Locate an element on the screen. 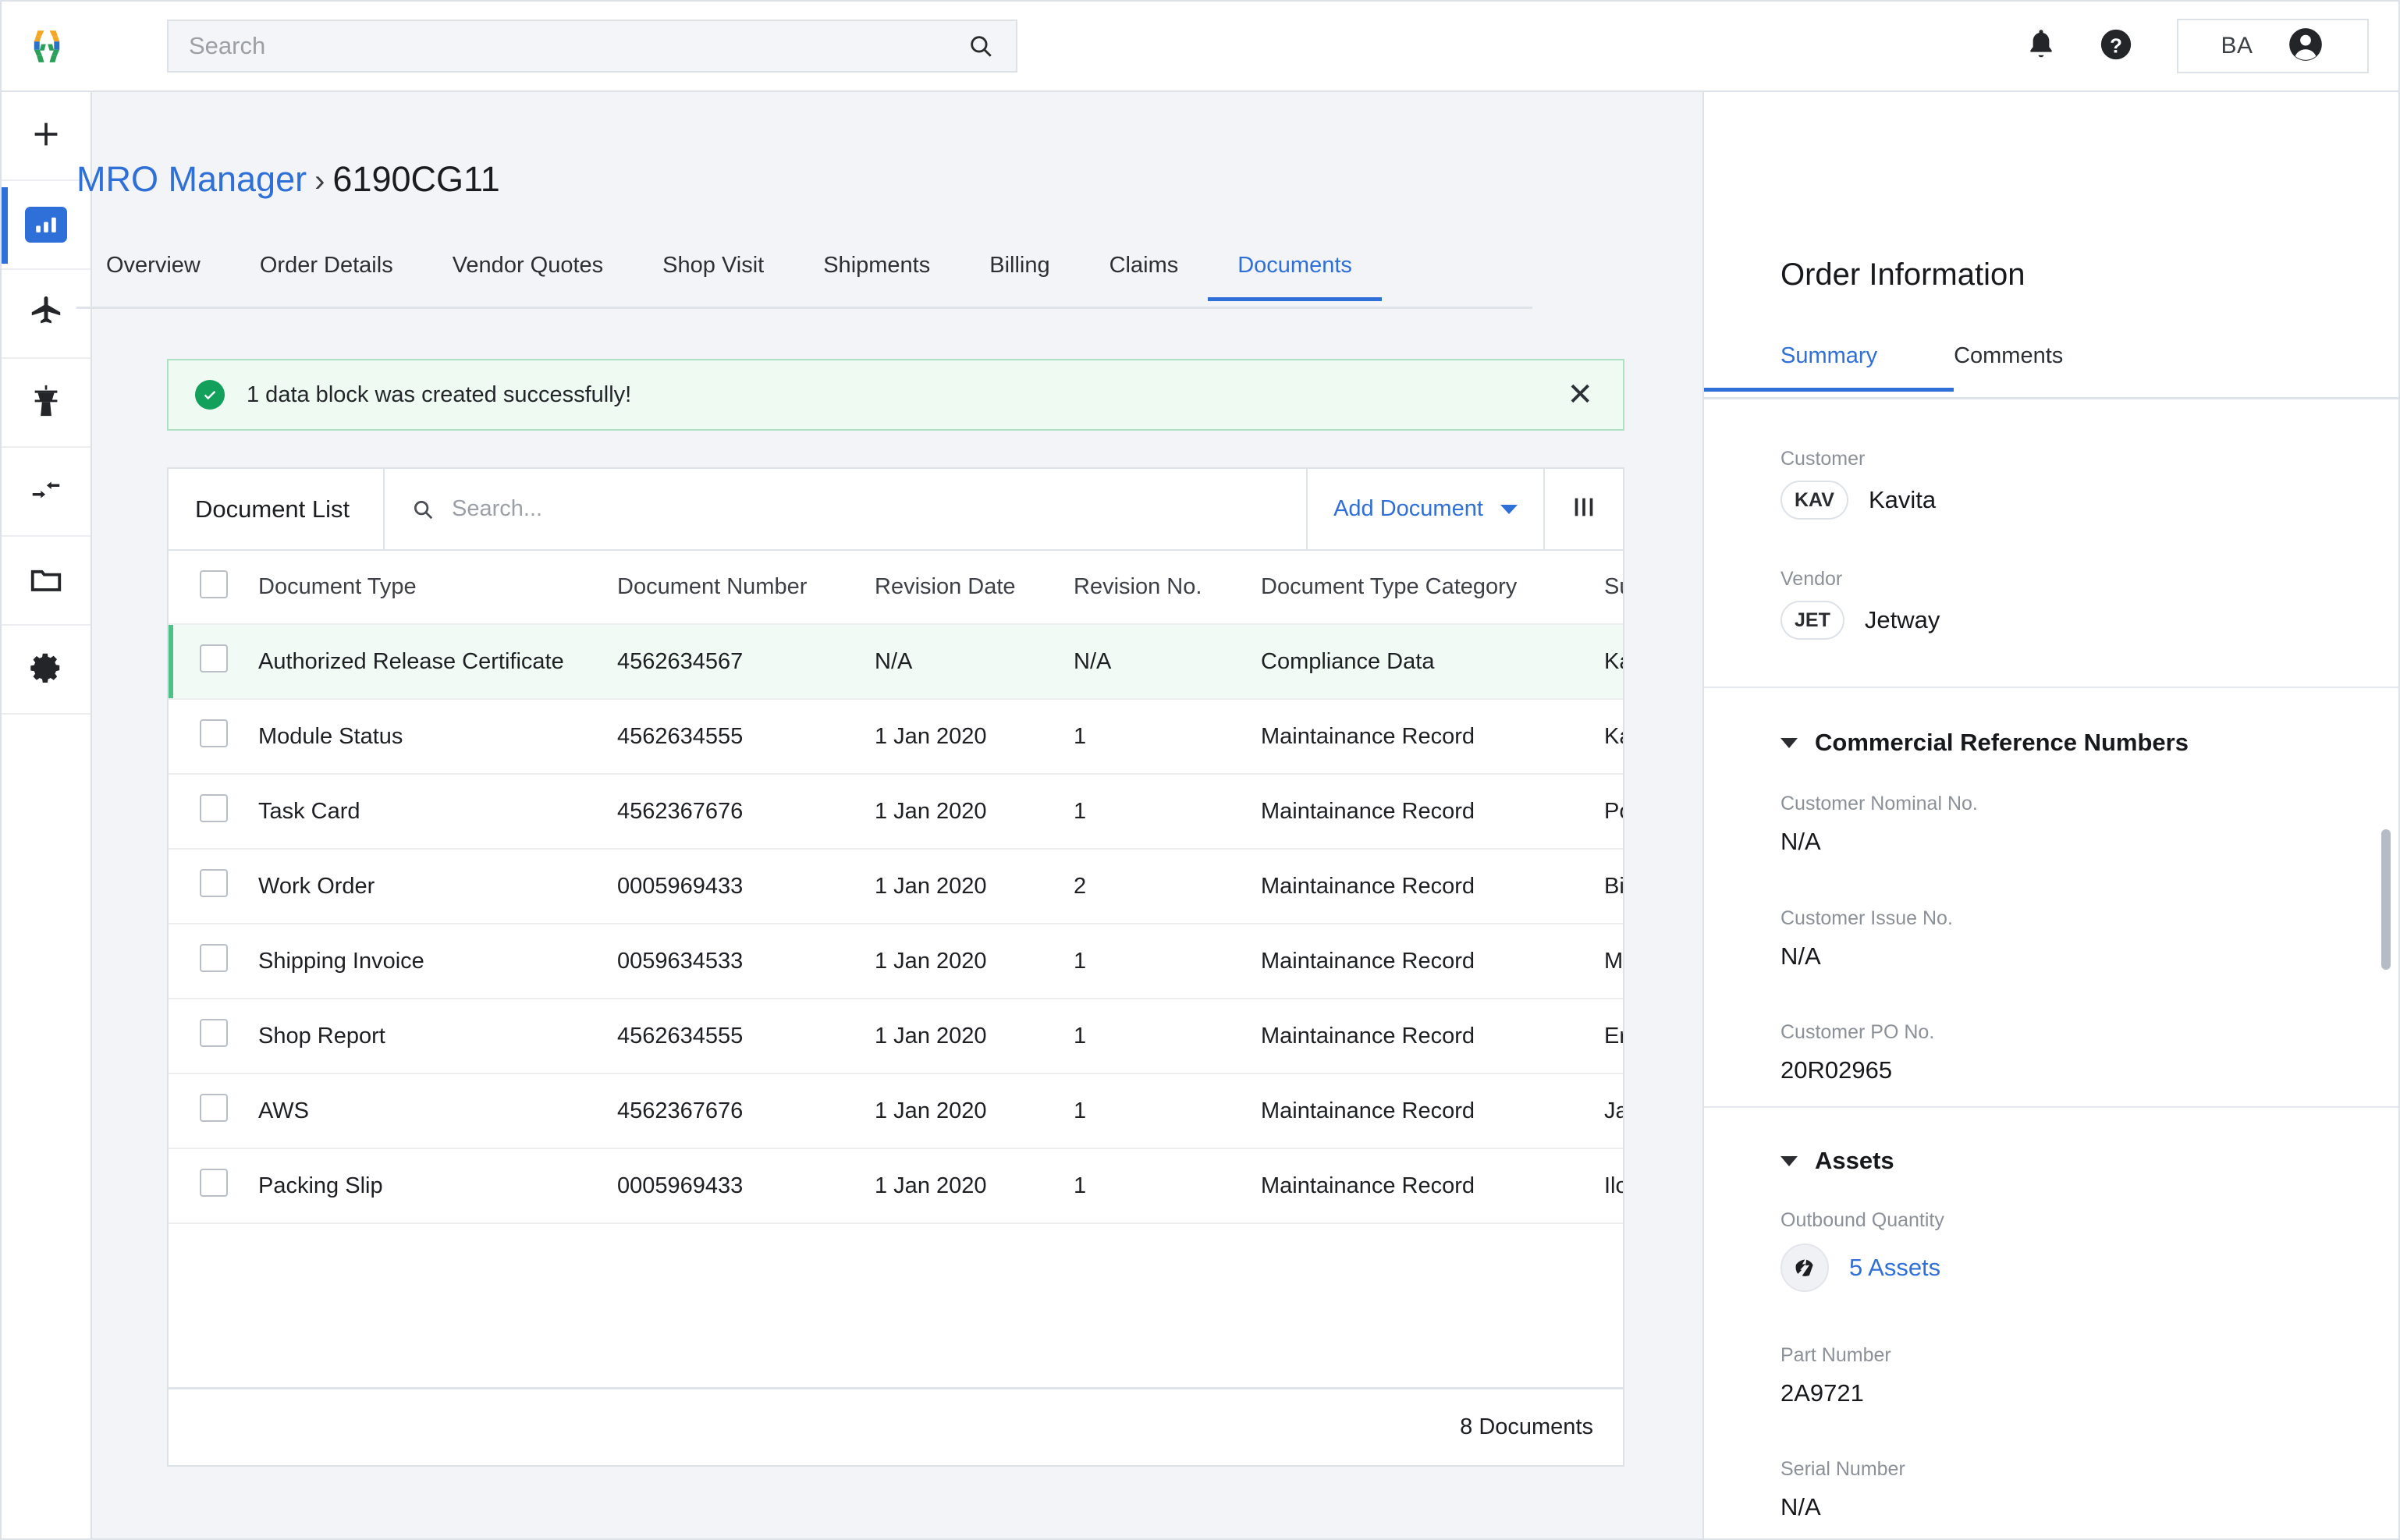 This screenshot has height=1540, width=2400. sidebar-item-documents is located at coordinates (46, 581).